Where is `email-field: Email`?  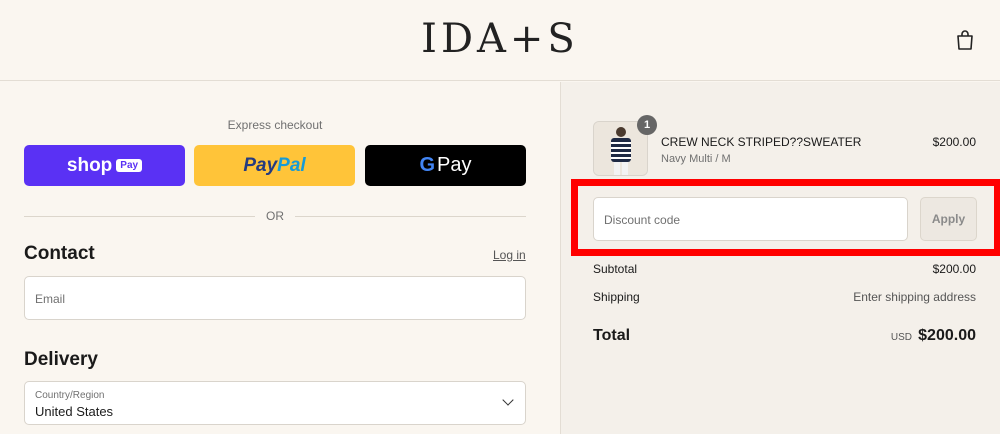
email-field: Email is located at coordinates (275, 298).